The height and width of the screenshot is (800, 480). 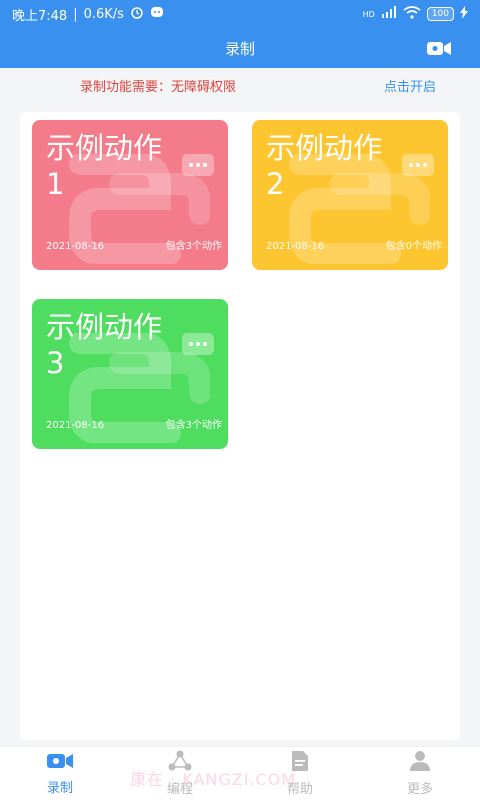 What do you see at coordinates (137, 14) in the screenshot?
I see `alarm-icon` at bounding box center [137, 14].